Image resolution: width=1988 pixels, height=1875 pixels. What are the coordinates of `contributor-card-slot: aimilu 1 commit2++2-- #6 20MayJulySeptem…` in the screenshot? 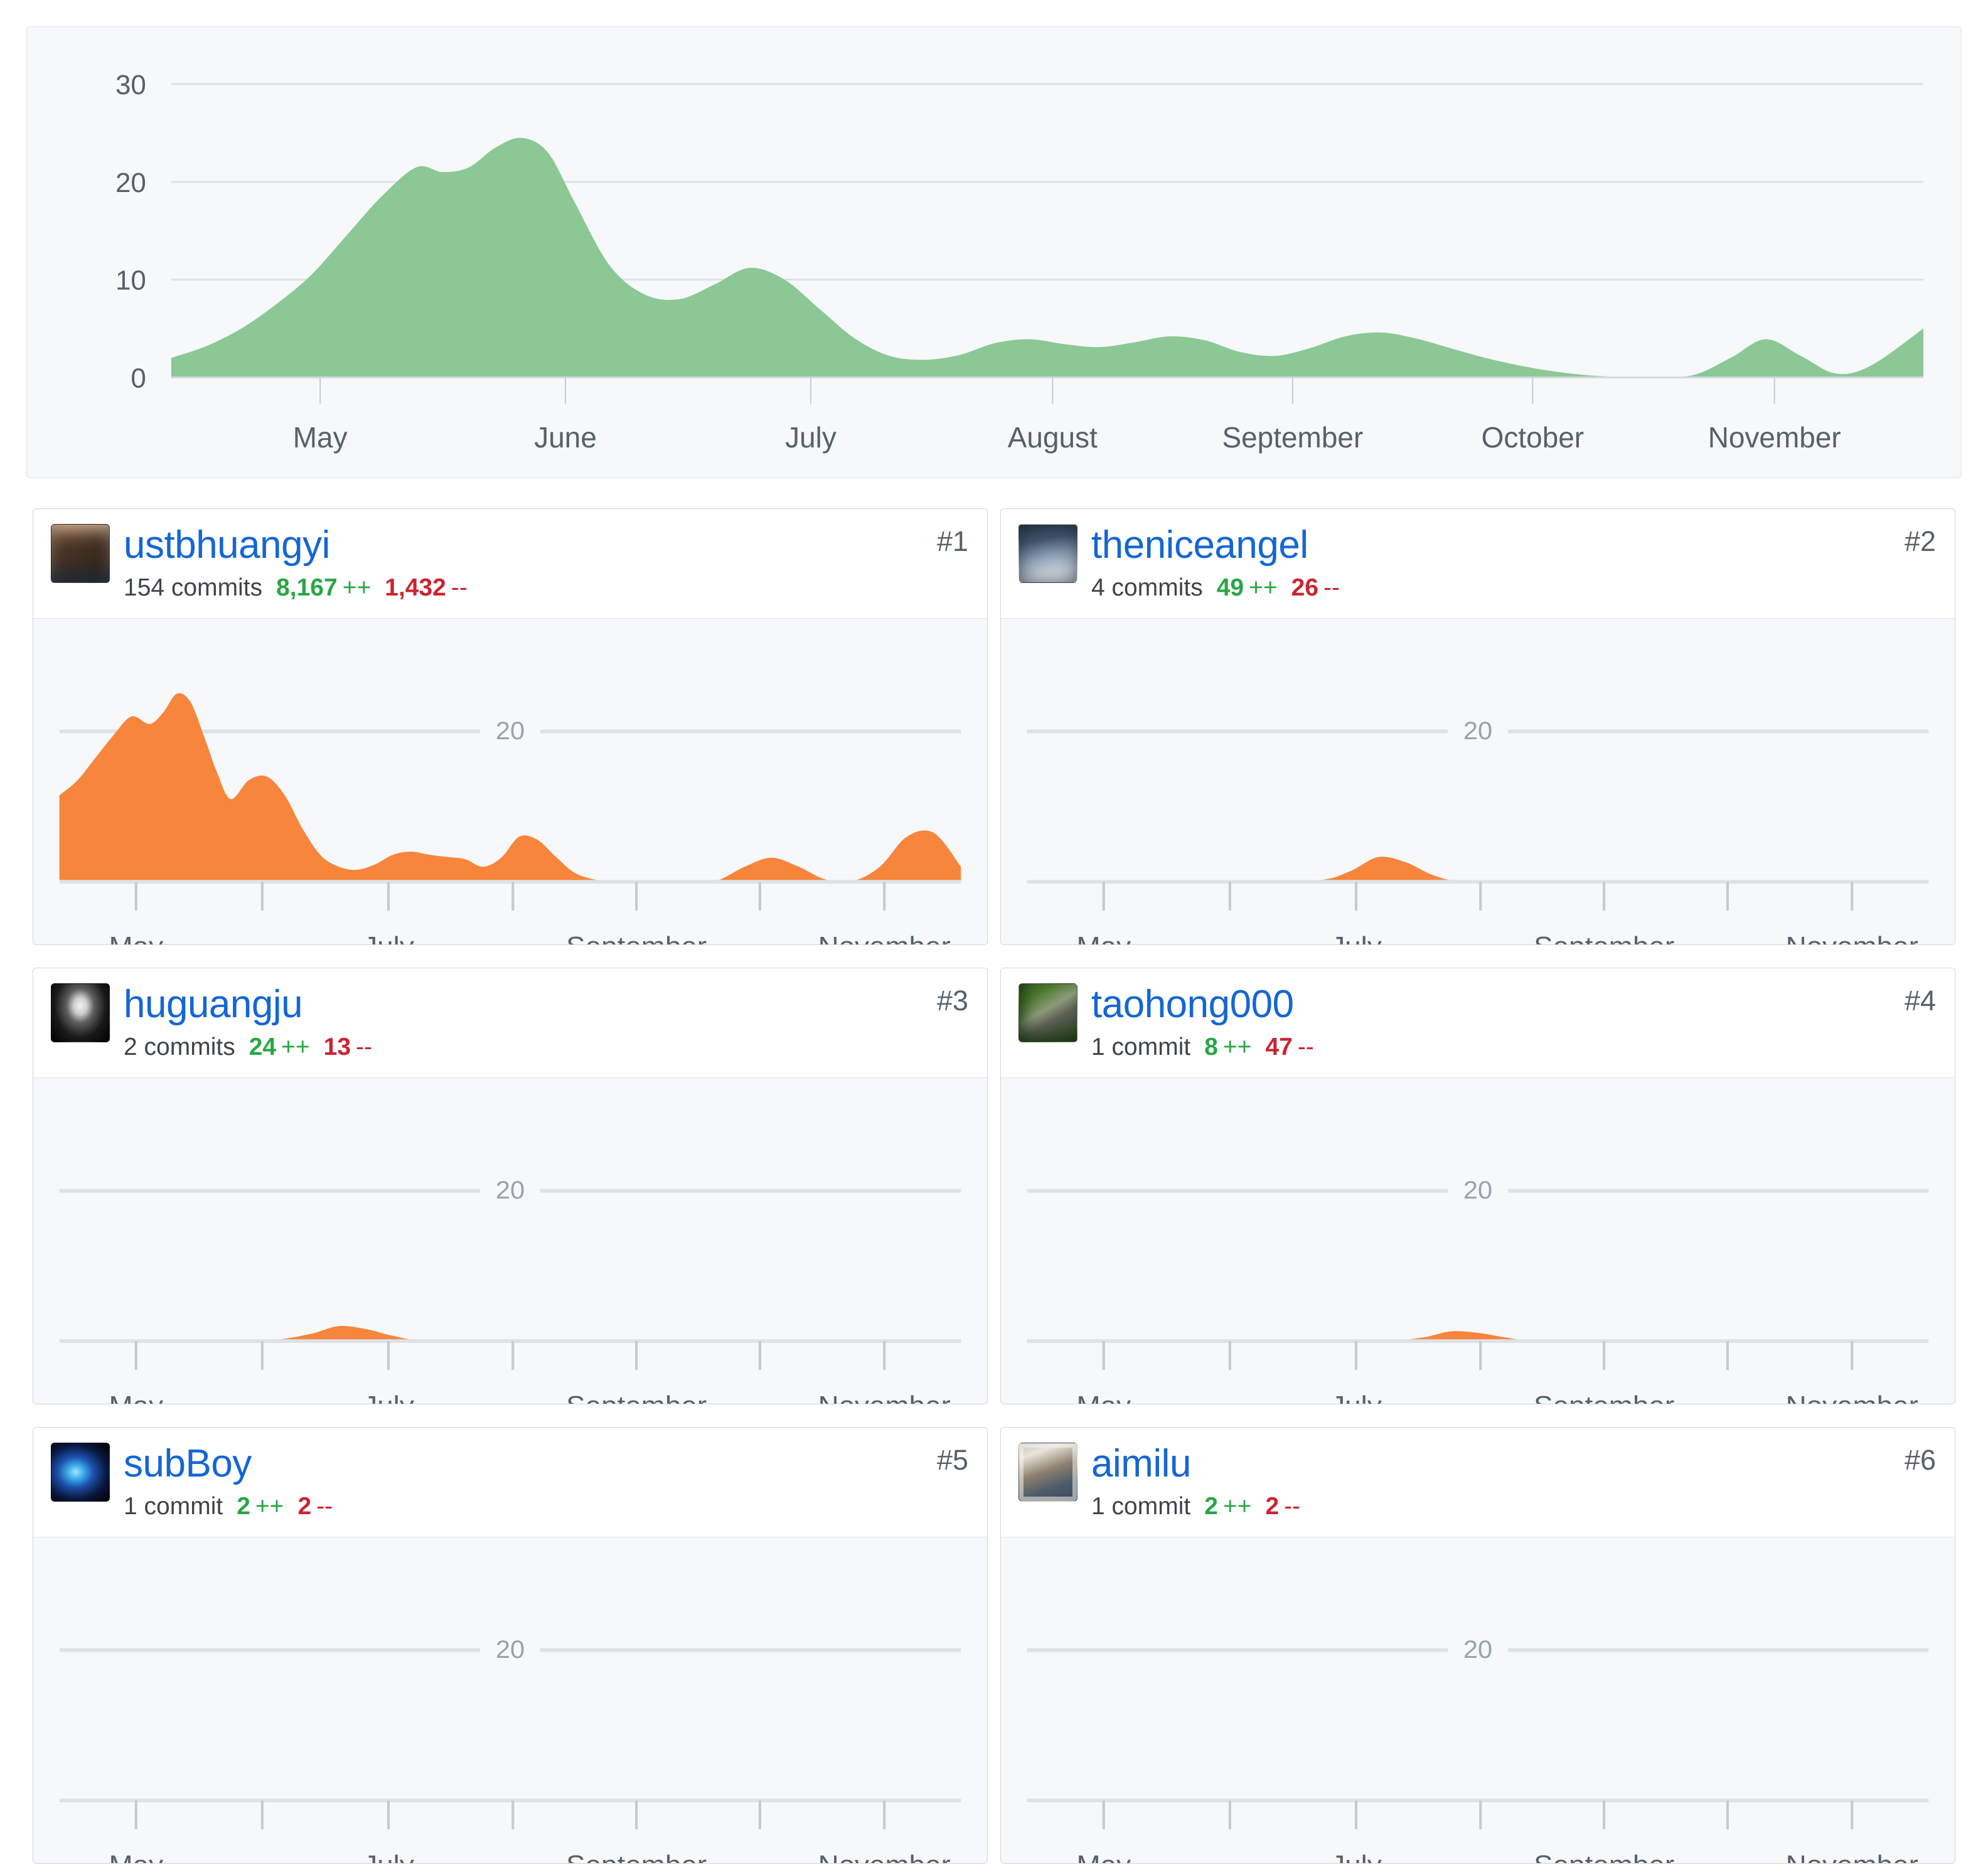 It's located at (1478, 1645).